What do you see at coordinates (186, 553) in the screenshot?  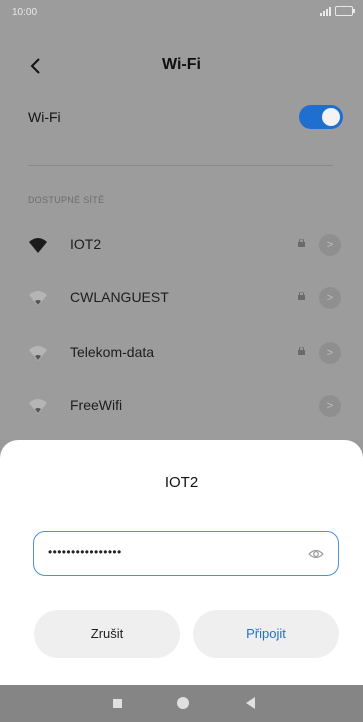 I see `password-field: ••••••••••••••••` at bounding box center [186, 553].